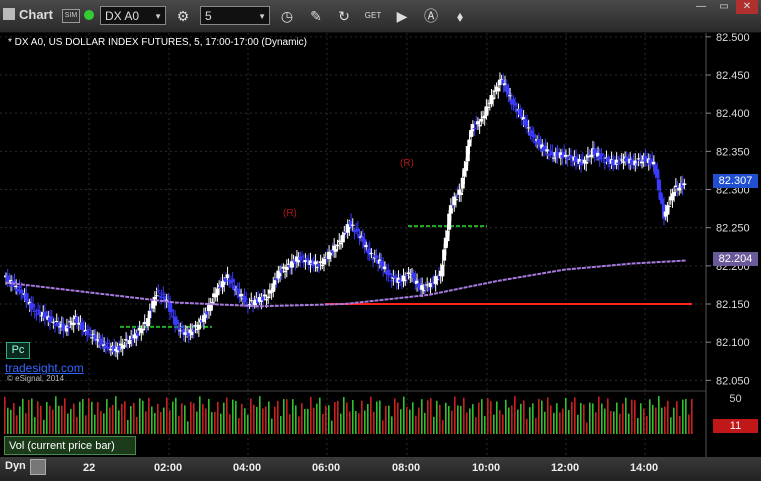 Image resolution: width=761 pixels, height=481 pixels. What do you see at coordinates (18, 350) in the screenshot?
I see `pc-button: Pc` at bounding box center [18, 350].